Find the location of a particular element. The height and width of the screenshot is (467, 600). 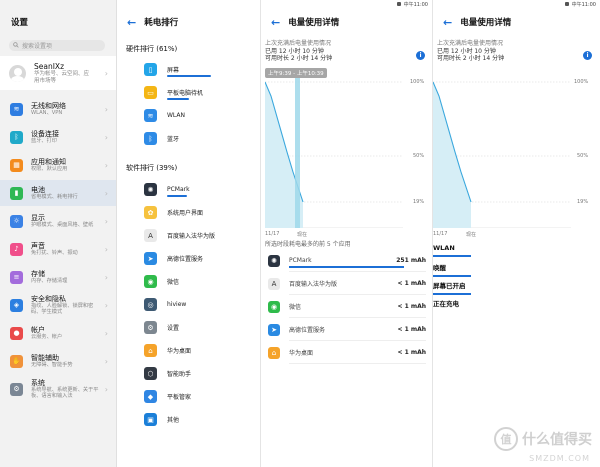

menu-item-title: 帐户 is located at coordinates (38, 329).